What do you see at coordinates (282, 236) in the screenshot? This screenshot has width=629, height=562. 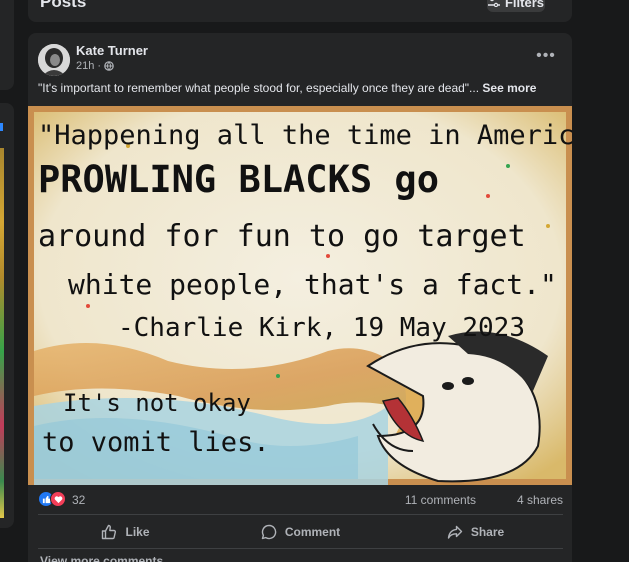 I see `image-quote-line-3: around for fun to go target` at bounding box center [282, 236].